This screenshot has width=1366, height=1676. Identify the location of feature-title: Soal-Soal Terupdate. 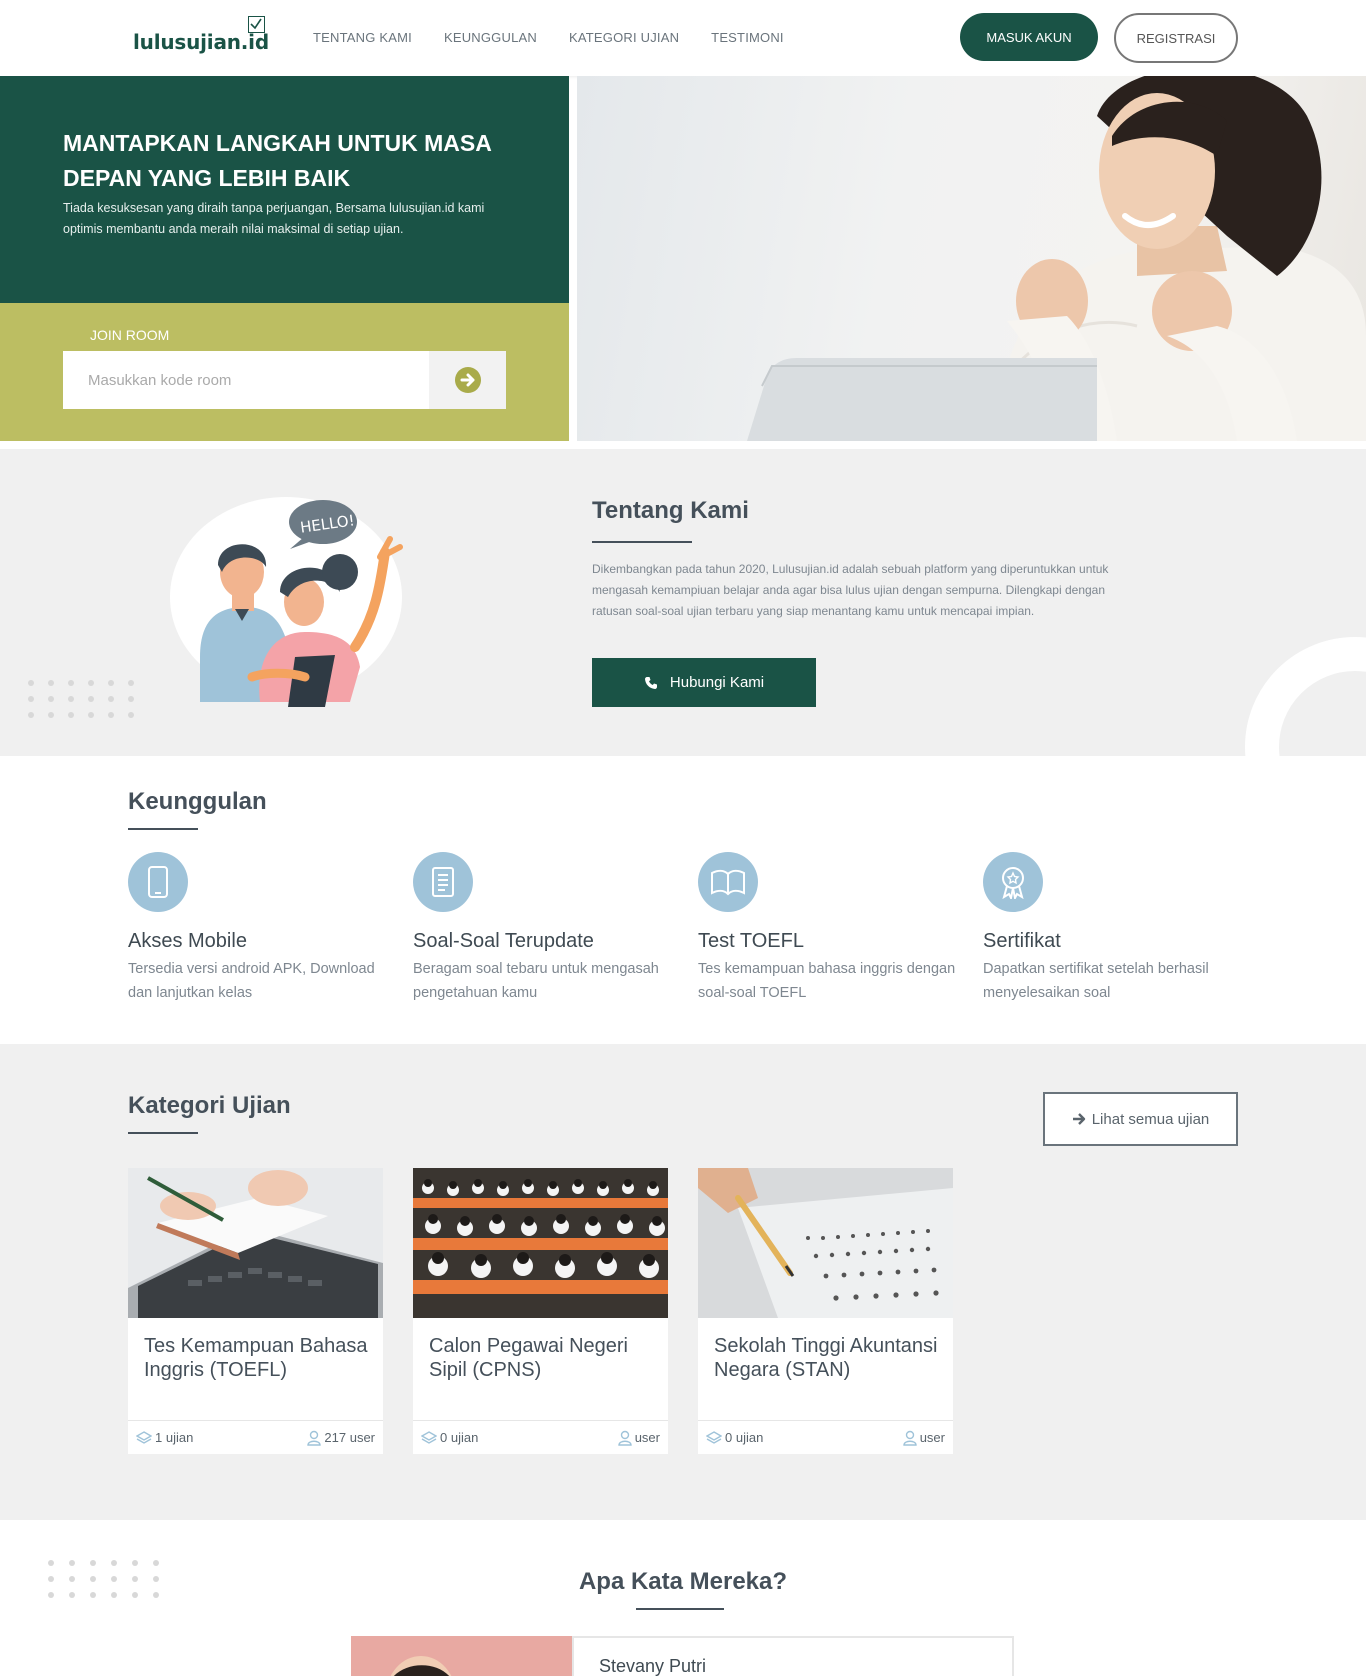
(503, 941).